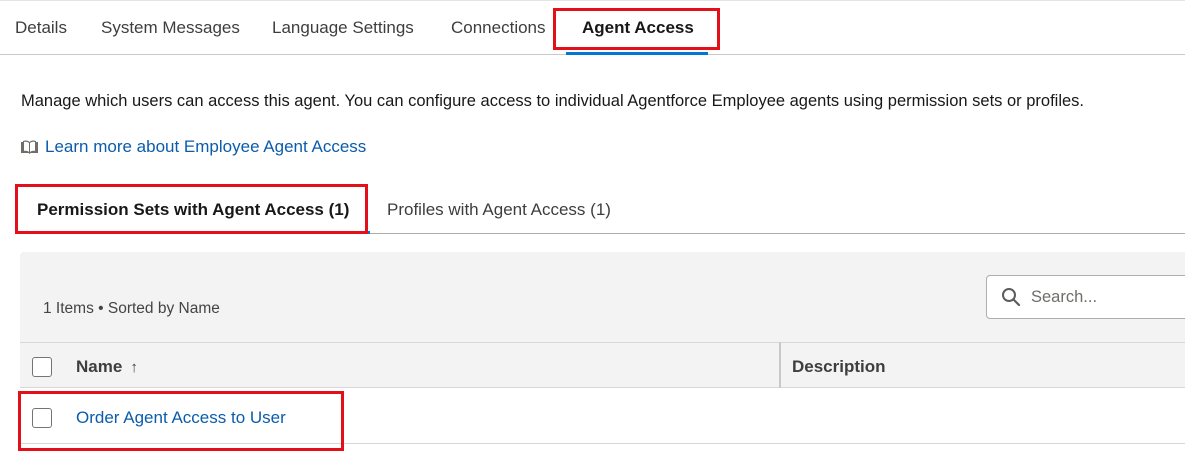 The image size is (1185, 461). Describe the element at coordinates (131, 308) in the screenshot. I see `list-info: 1 Items • Sorted by Name` at that location.